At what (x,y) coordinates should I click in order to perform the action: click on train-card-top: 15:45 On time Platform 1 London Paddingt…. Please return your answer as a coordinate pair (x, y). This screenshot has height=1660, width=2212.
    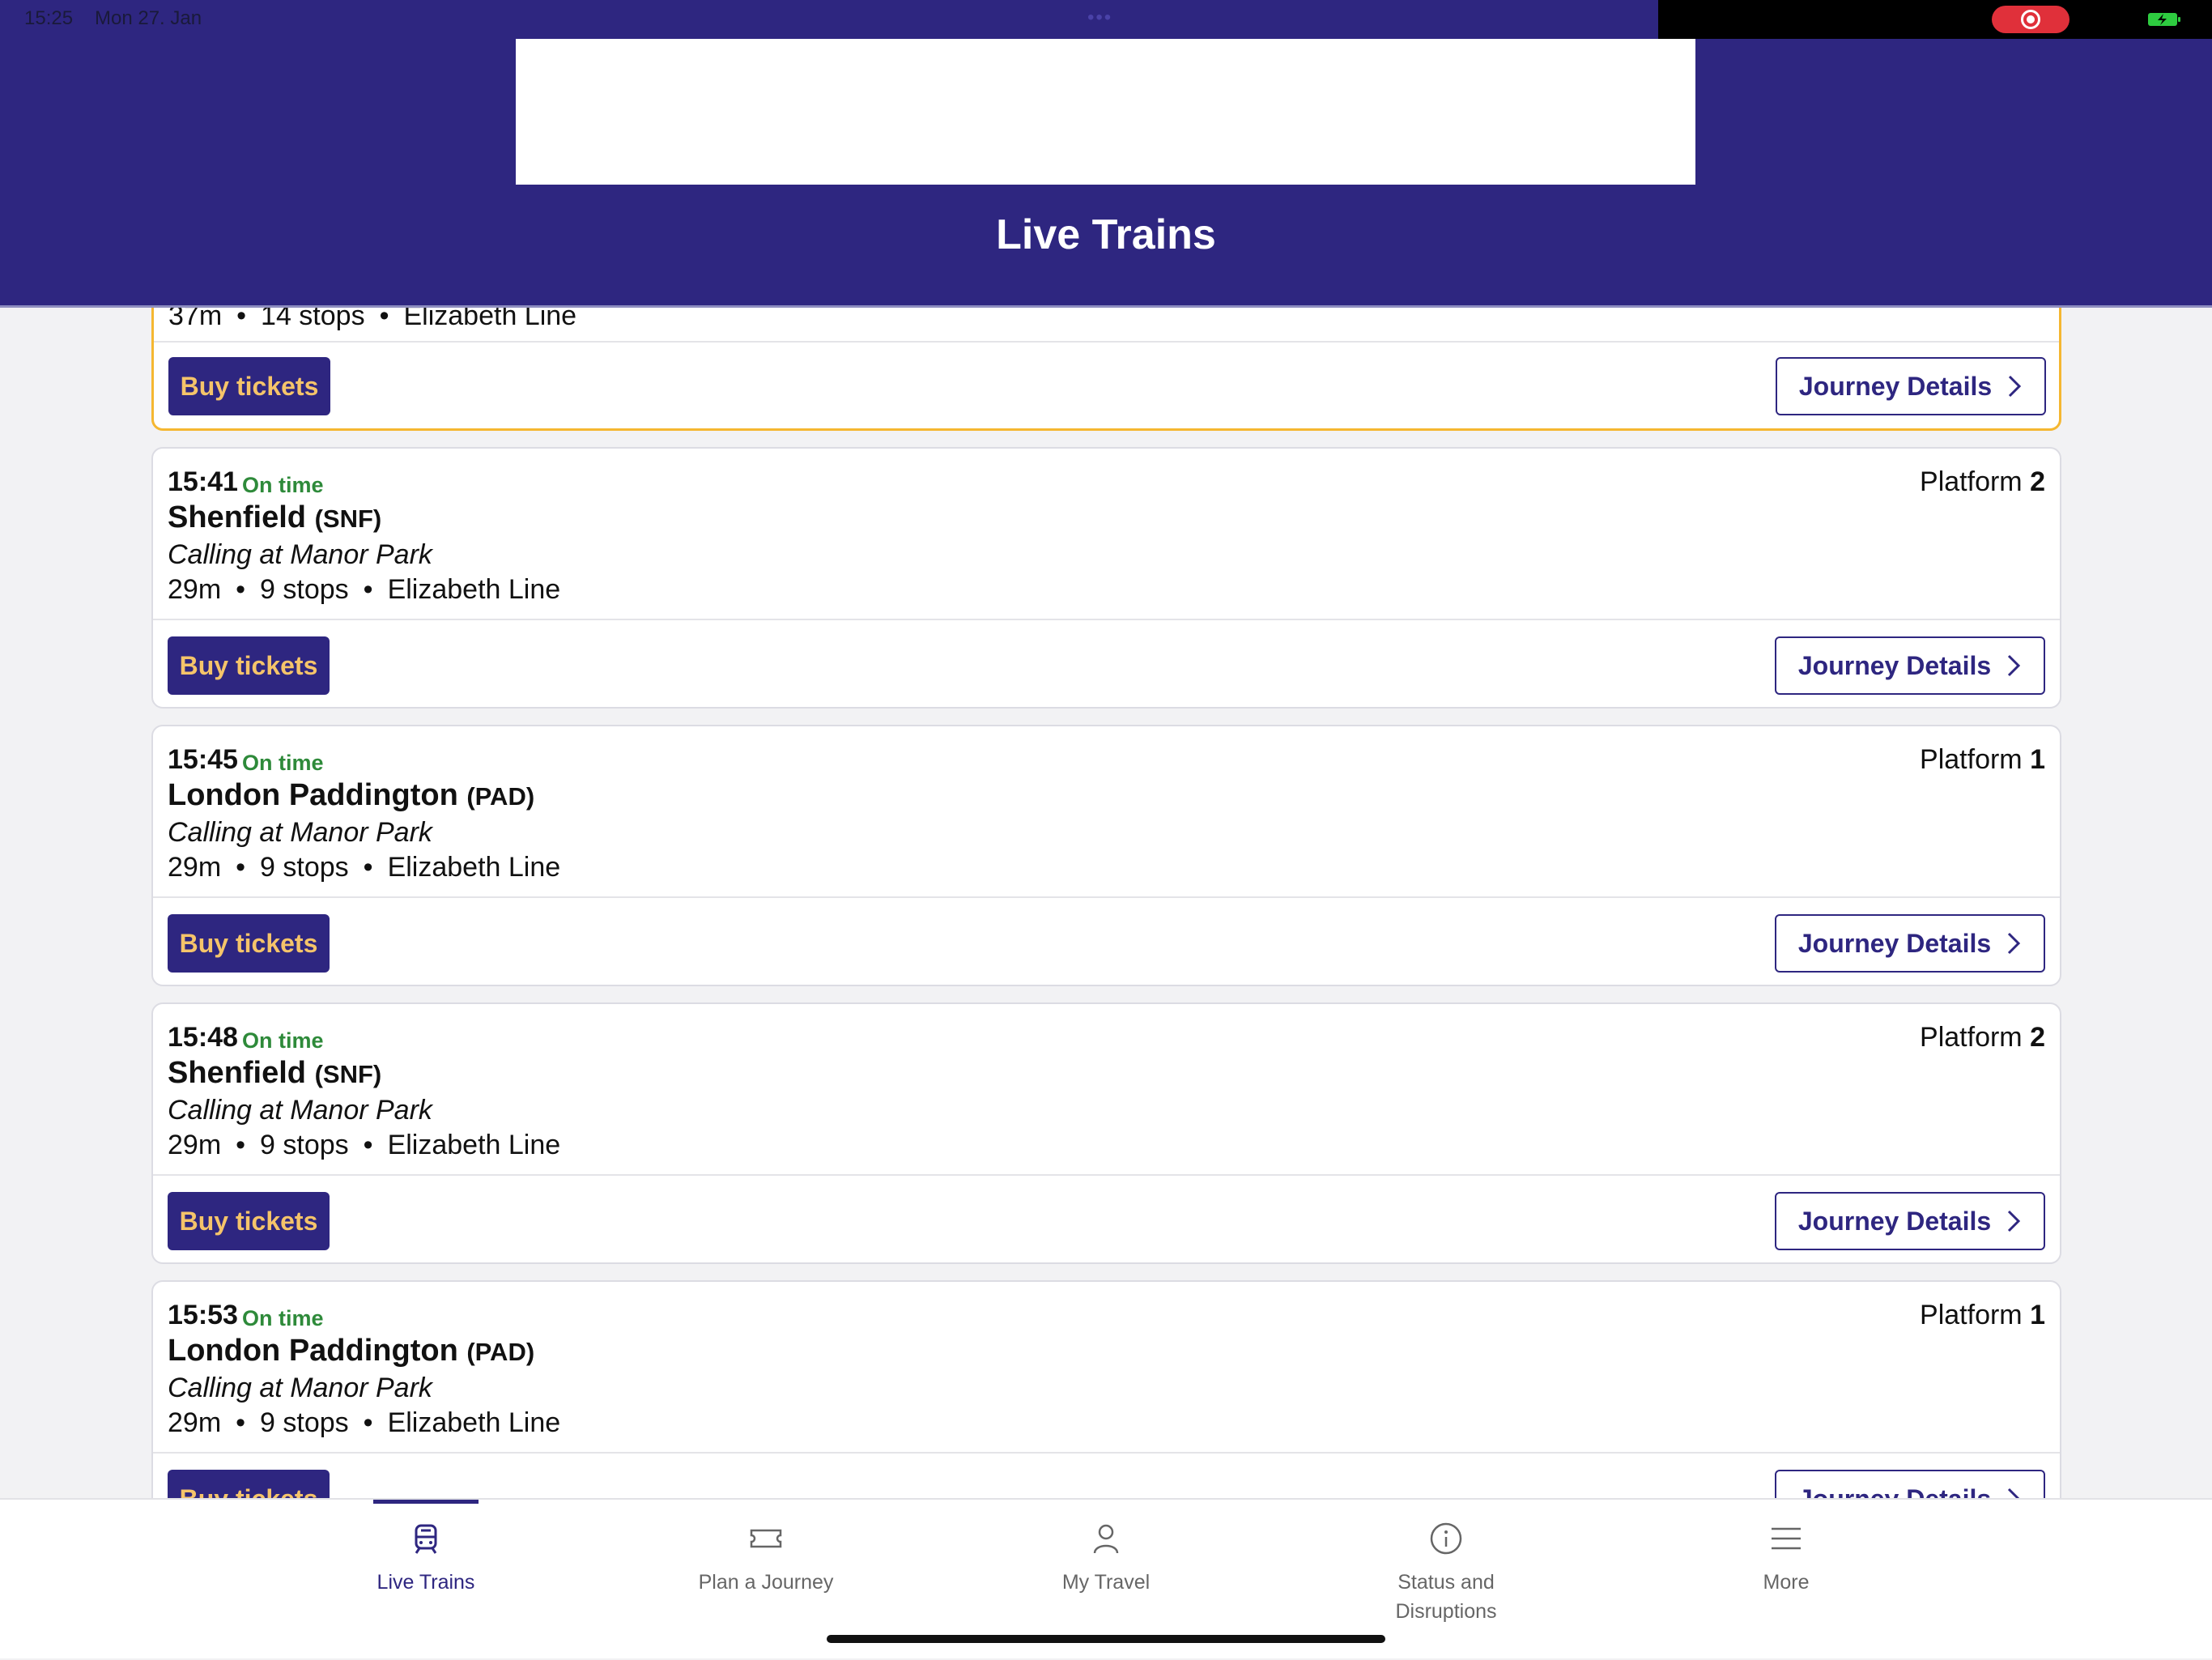
    Looking at the image, I should click on (1106, 812).